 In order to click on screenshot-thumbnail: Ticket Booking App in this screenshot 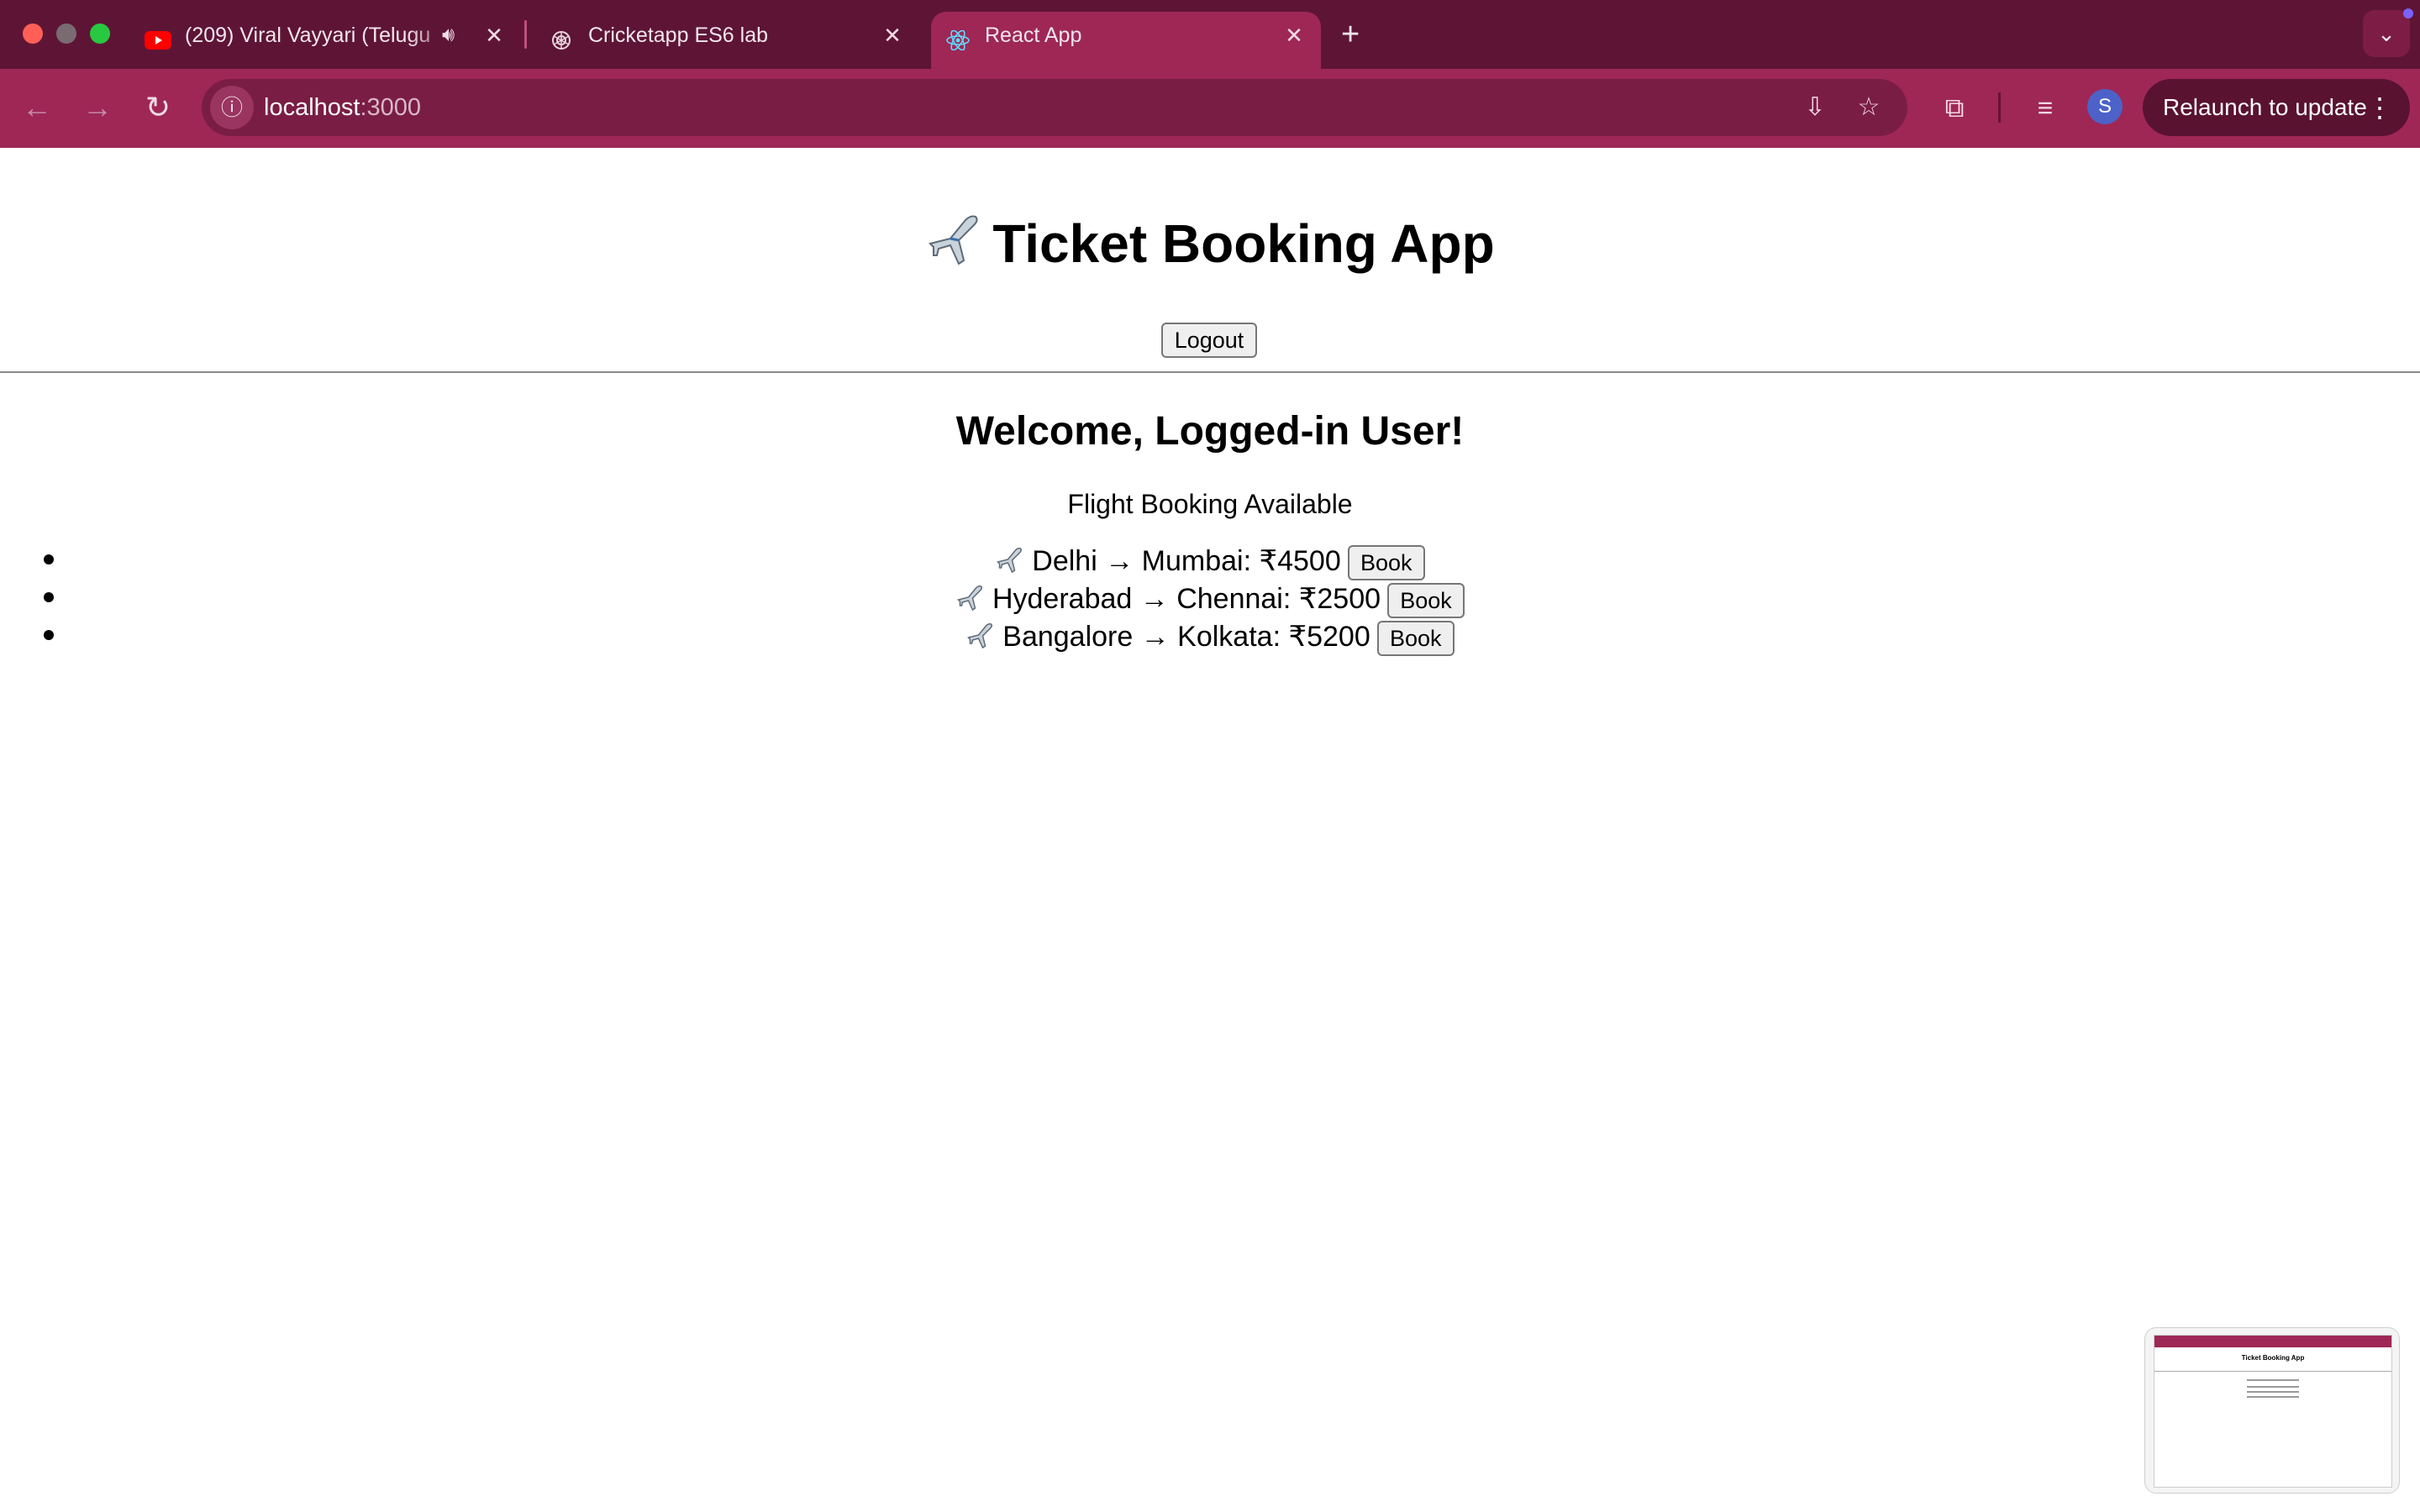, I will do `click(2272, 1410)`.